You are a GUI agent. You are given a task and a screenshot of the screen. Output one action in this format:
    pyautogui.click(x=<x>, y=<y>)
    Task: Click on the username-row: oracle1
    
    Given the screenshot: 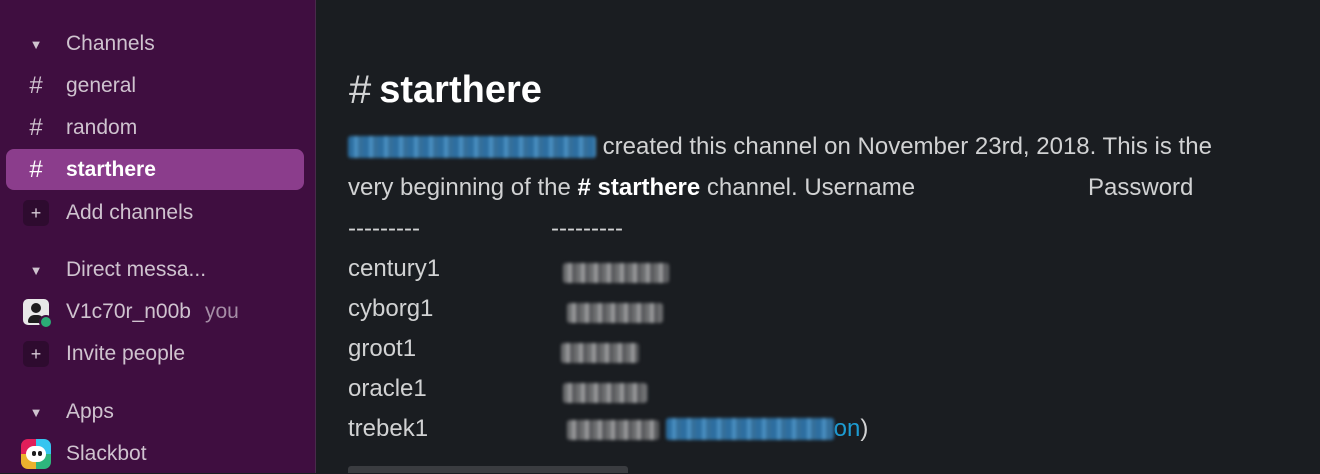 What is the action you would take?
    pyautogui.click(x=387, y=388)
    